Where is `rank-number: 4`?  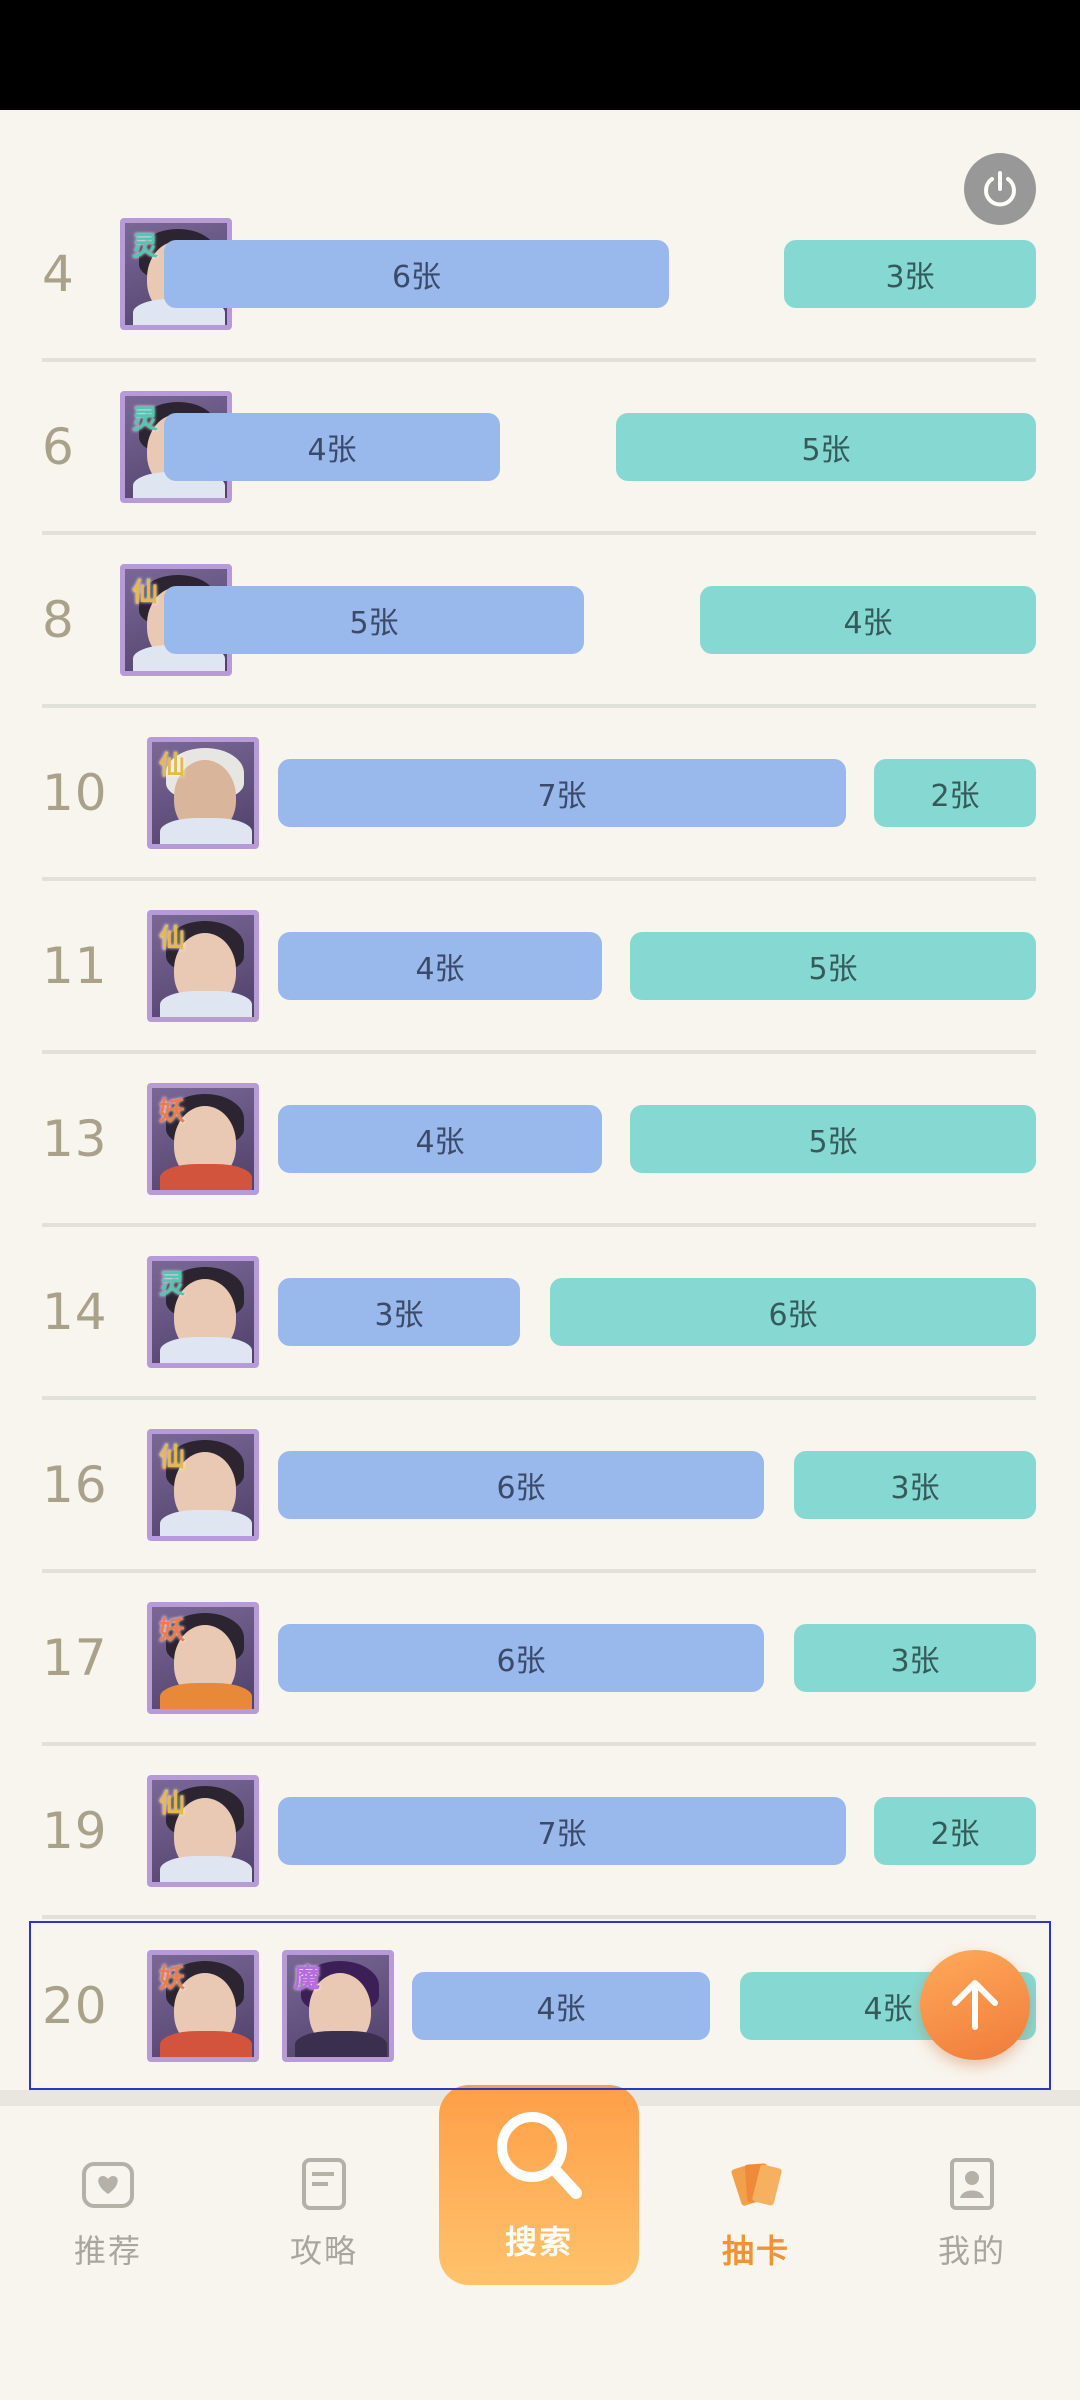 rank-number: 4 is located at coordinates (58, 273).